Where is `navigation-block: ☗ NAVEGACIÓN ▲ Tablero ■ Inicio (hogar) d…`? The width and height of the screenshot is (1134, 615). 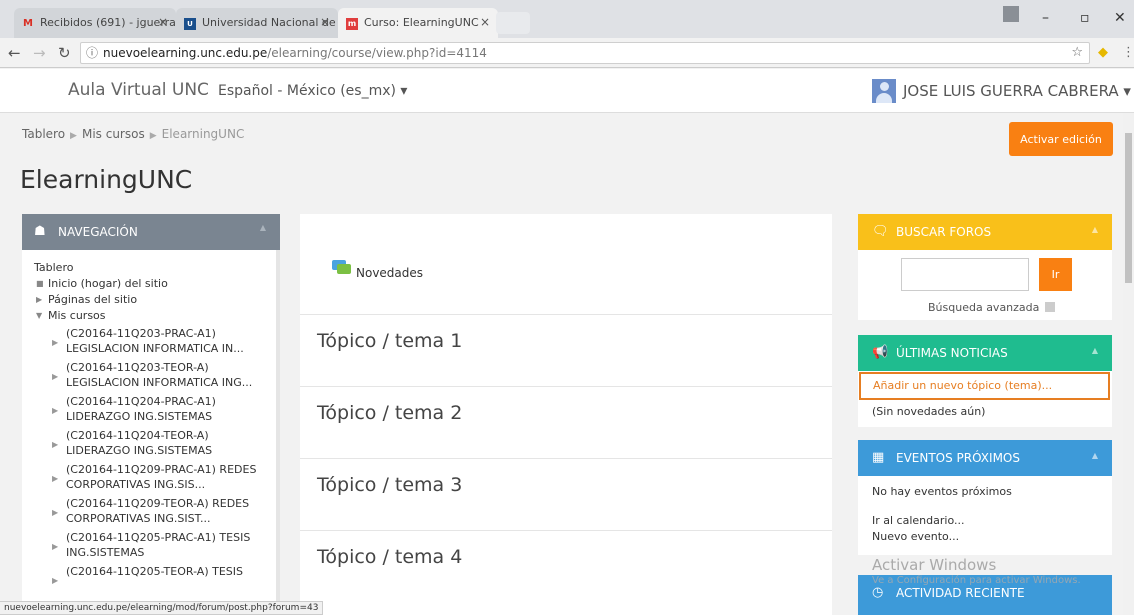 navigation-block: ☗ NAVEGACIÓN ▲ Tablero ■ Inicio (hogar) d… is located at coordinates (151, 414).